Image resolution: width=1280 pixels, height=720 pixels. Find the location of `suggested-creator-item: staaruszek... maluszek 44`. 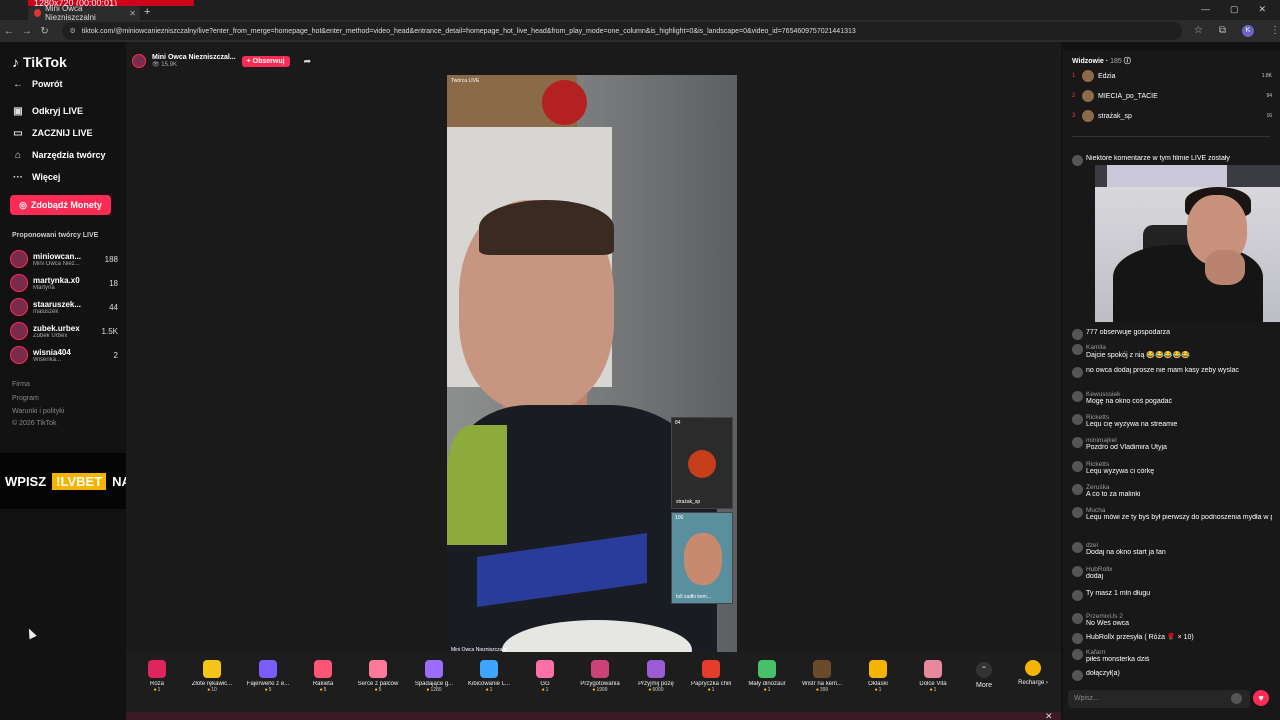

suggested-creator-item: staaruszek... maluszek 44 is located at coordinates (64, 307).